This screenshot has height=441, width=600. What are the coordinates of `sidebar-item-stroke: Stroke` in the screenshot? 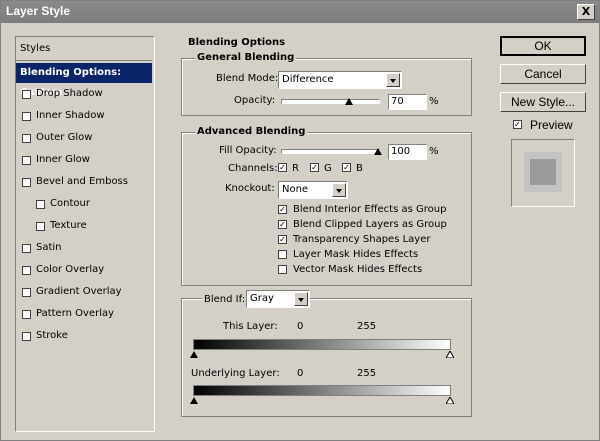 It's located at (84, 336).